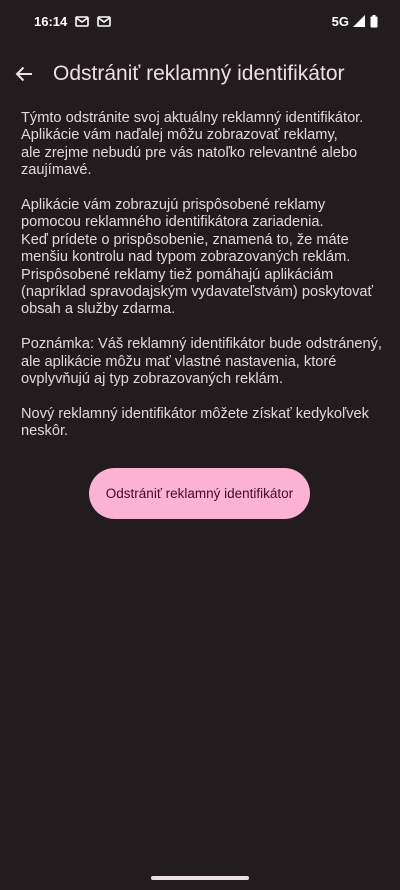 The width and height of the screenshot is (400, 890). I want to click on battery-icon, so click(374, 21).